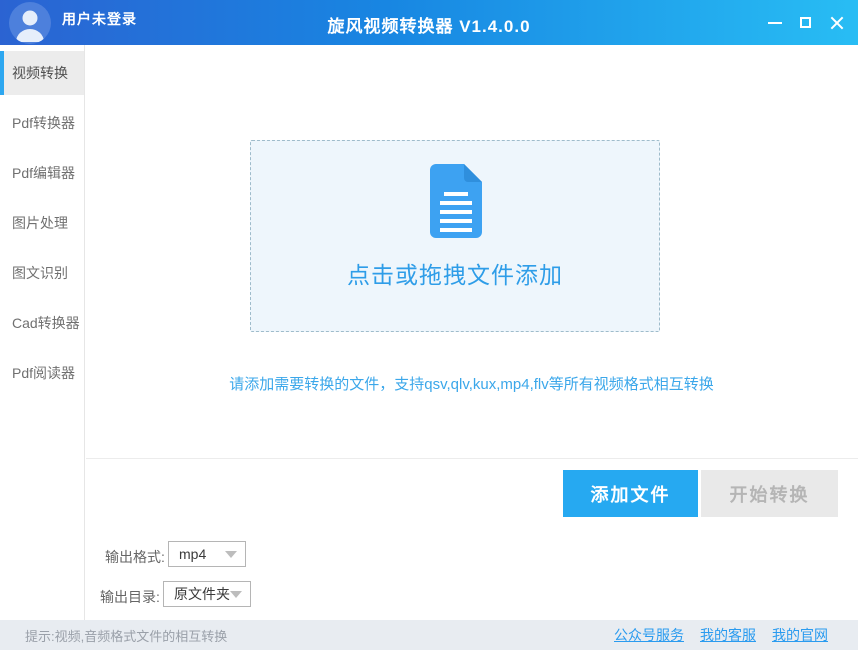 This screenshot has width=858, height=650. I want to click on section-divider, so click(472, 458).